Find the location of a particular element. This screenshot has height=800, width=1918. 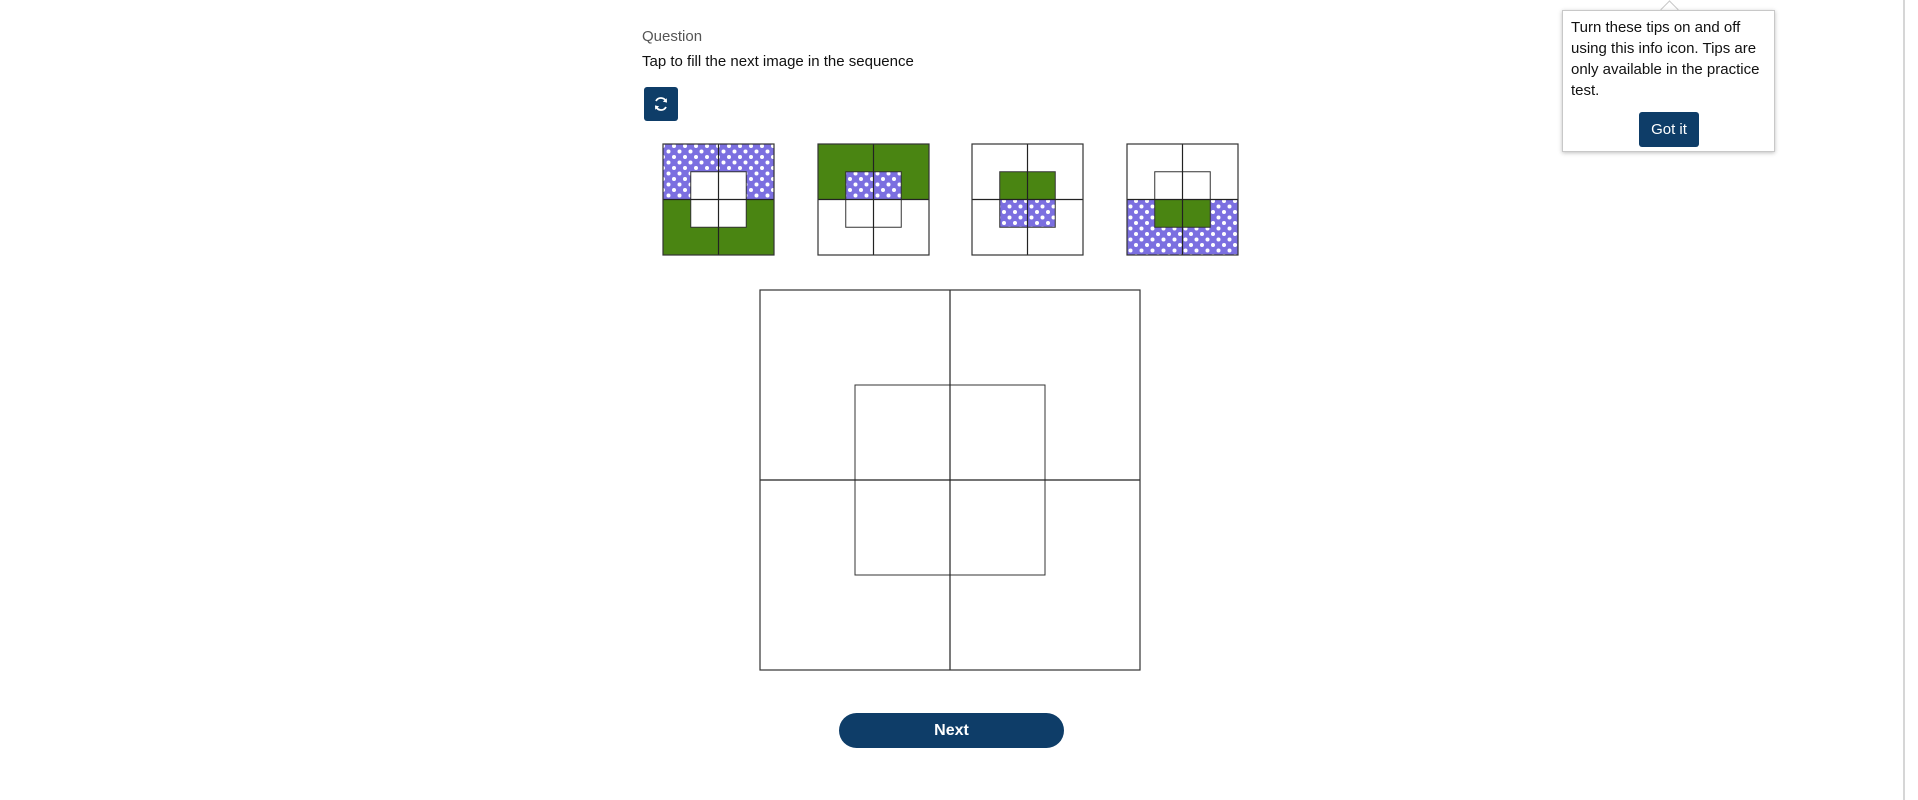

next-button: Next is located at coordinates (951, 730).